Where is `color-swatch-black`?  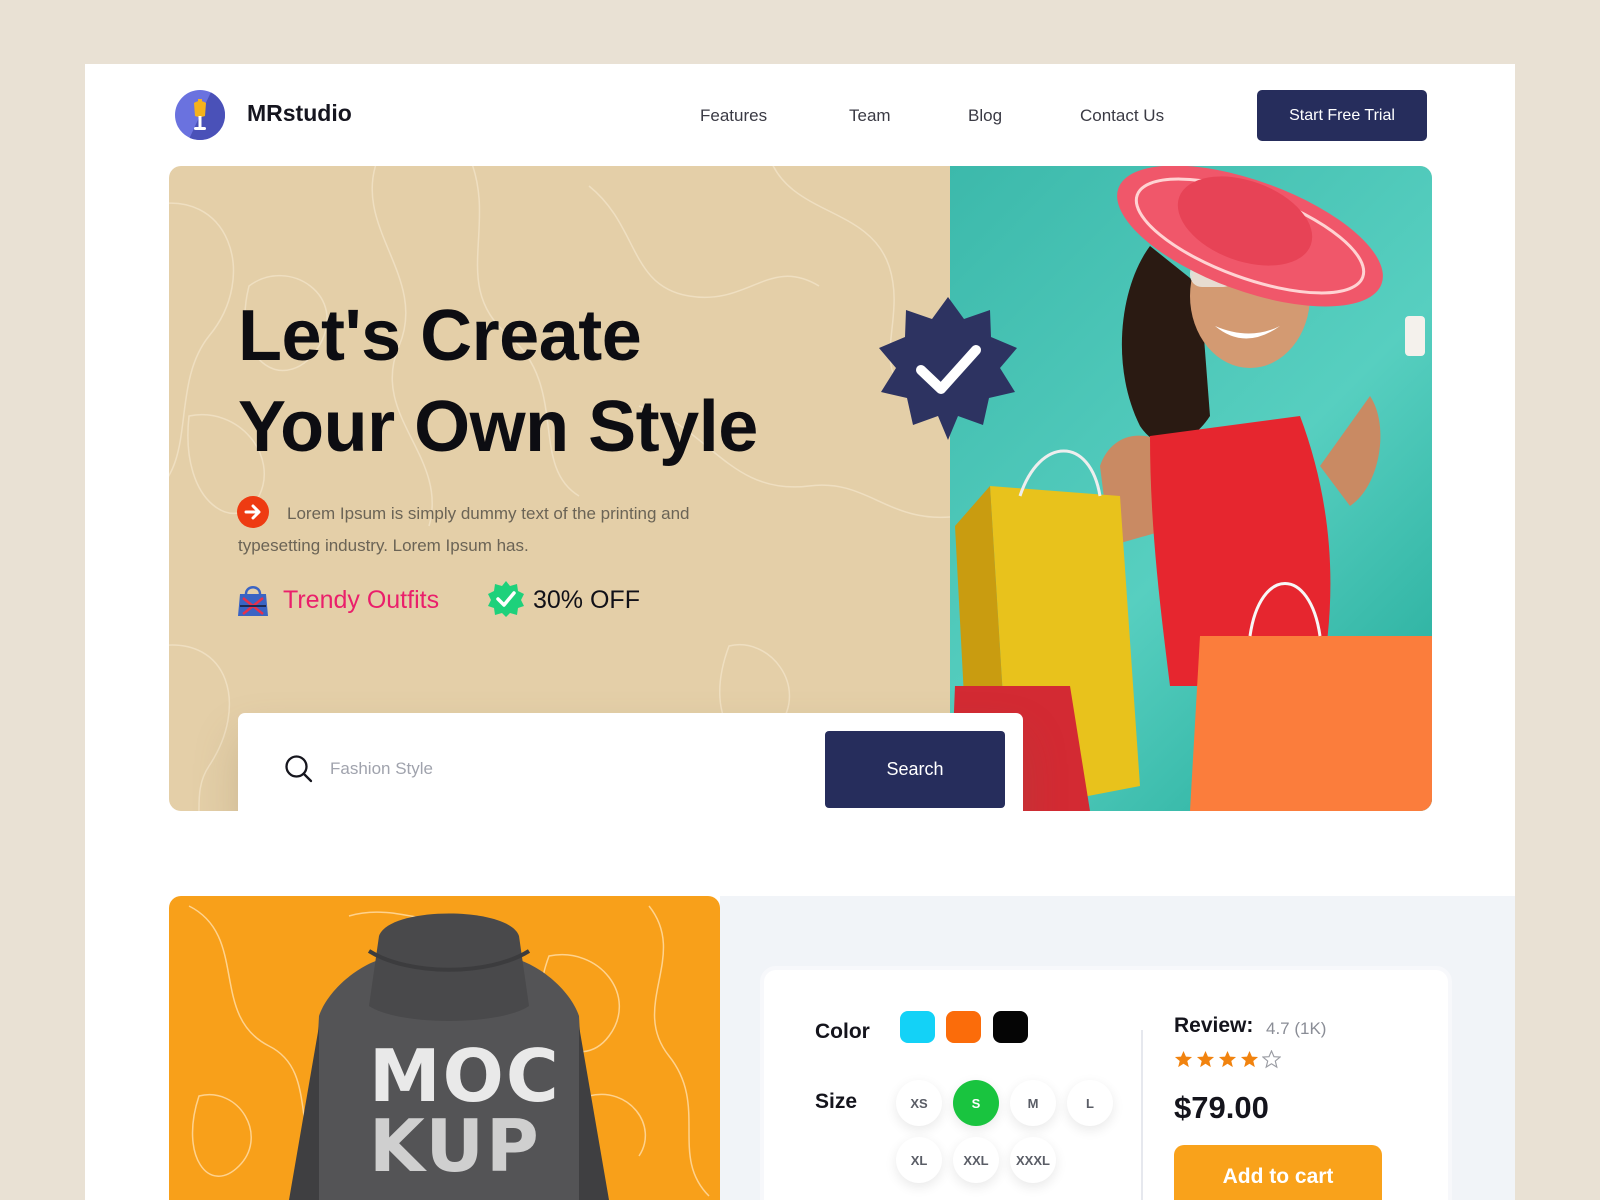
color-swatch-black is located at coordinates (1010, 1027).